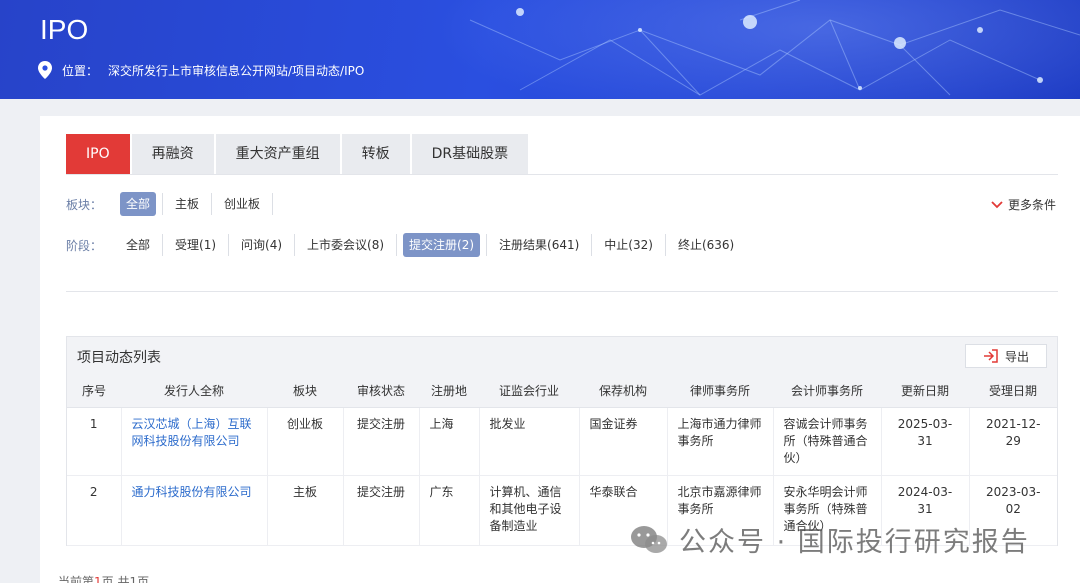 This screenshot has height=583, width=1080. I want to click on chevron-down-icon, so click(997, 204).